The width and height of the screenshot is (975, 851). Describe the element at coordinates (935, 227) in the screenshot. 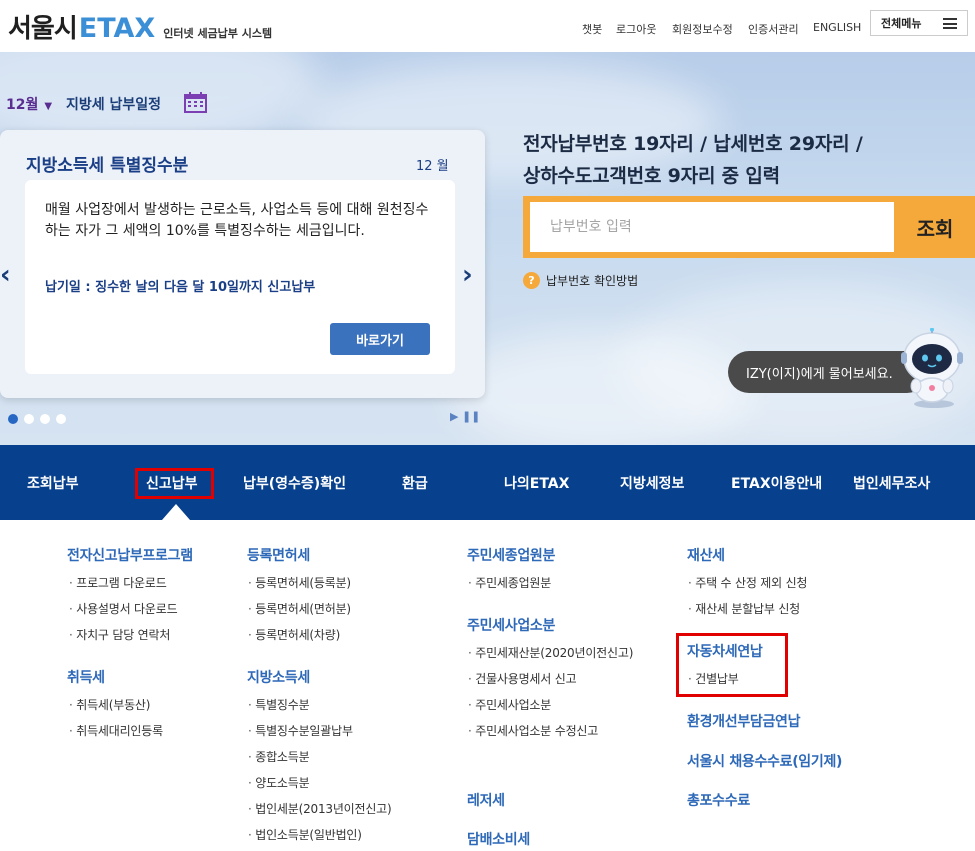

I see `search-button: 조회` at that location.